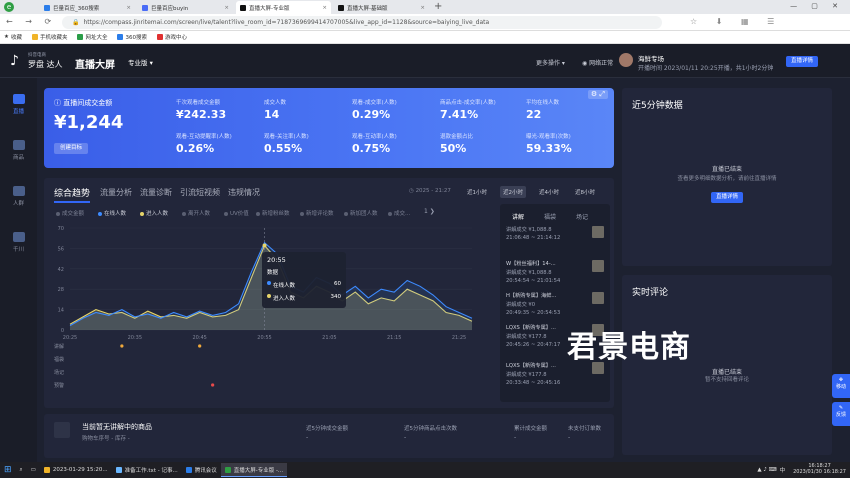  What do you see at coordinates (841, 386) in the screenshot?
I see `float-move-button: ✥ 移动` at bounding box center [841, 386].